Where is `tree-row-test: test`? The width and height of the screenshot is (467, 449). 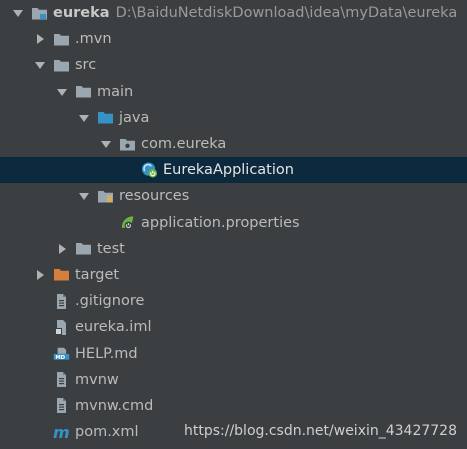
tree-row-test: test is located at coordinates (233, 249).